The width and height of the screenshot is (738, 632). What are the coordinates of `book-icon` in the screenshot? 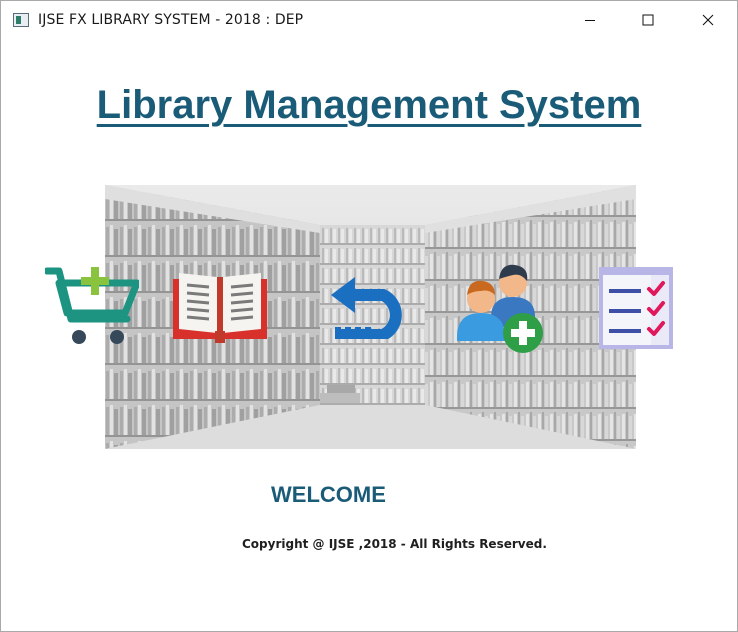 It's located at (220, 307).